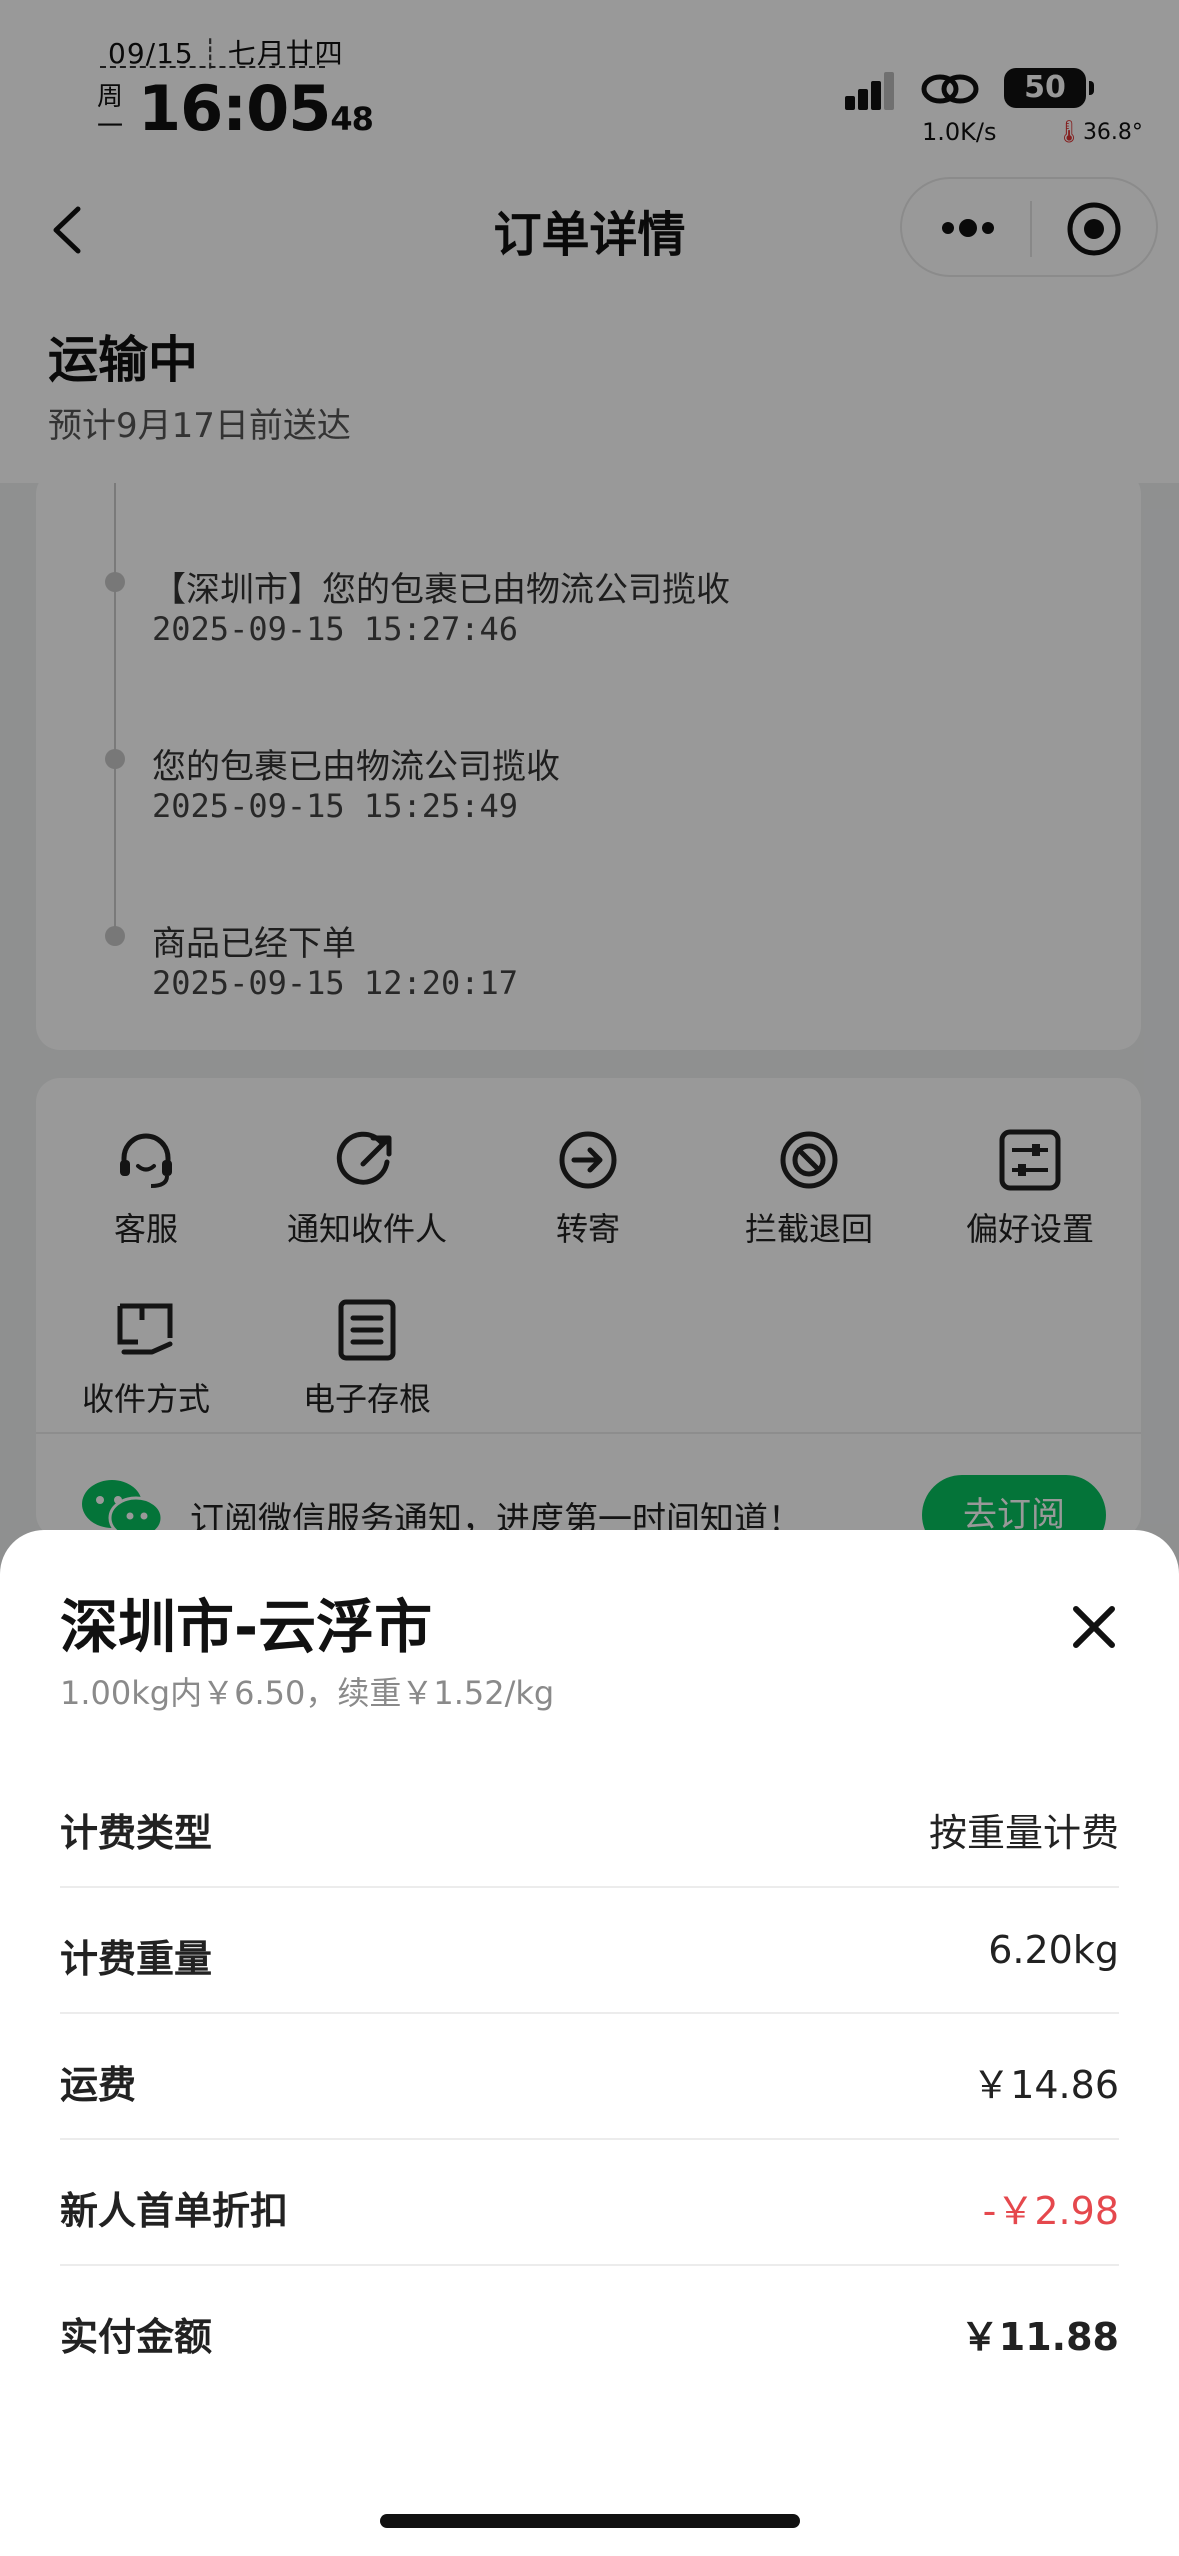 The width and height of the screenshot is (1179, 2556). Describe the element at coordinates (590, 2521) in the screenshot. I see `home-indicator` at that location.